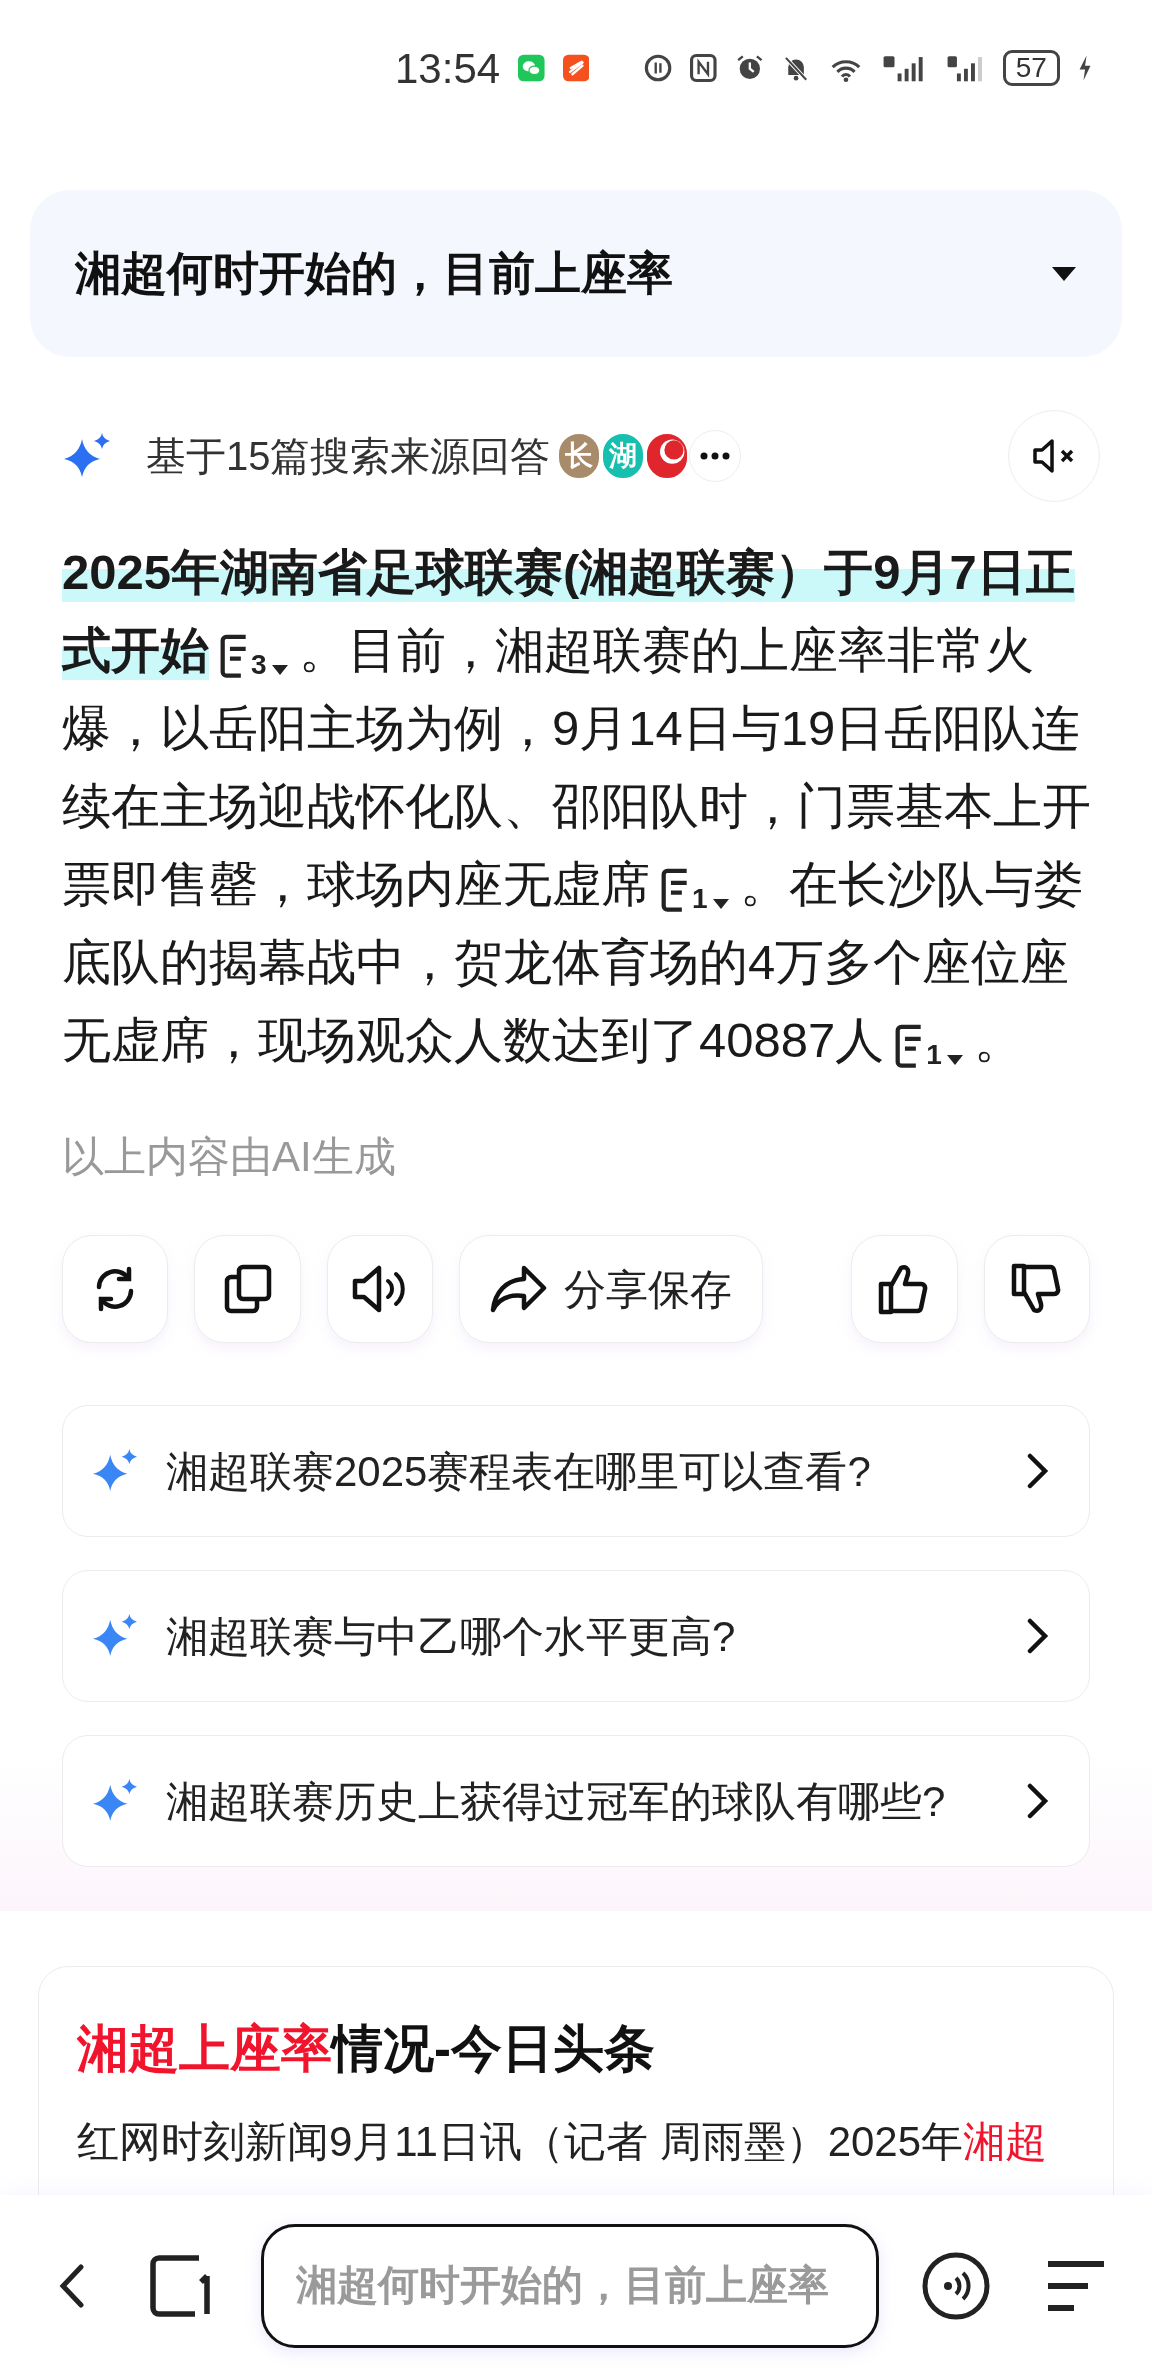 The height and width of the screenshot is (2376, 1152). I want to click on share-button: 分享保存, so click(611, 1289).